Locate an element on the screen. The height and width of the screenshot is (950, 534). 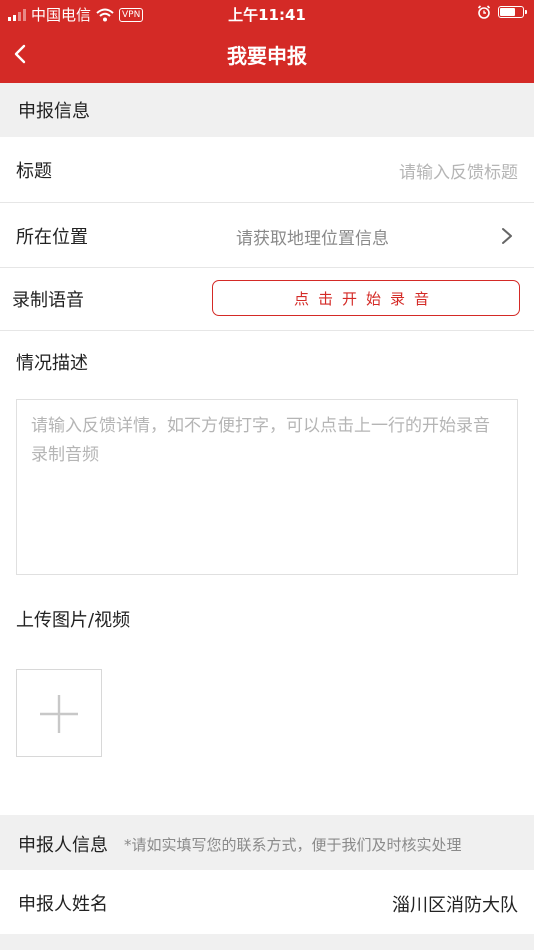
page-title: 我要申报 is located at coordinates (267, 56).